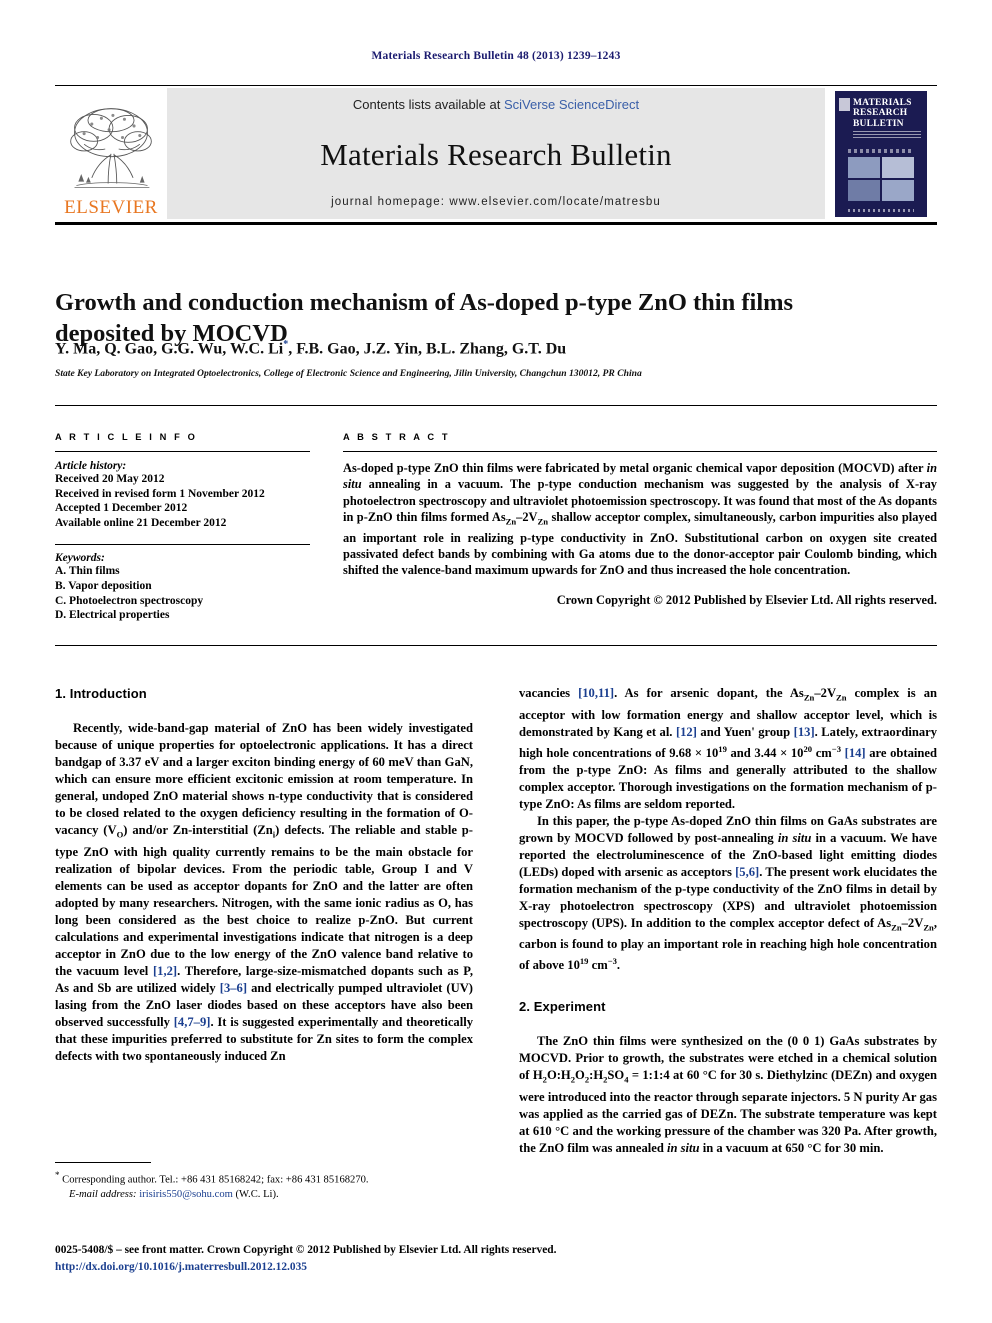 The height and width of the screenshot is (1323, 992). What do you see at coordinates (496, 223) in the screenshot?
I see `rule-thick` at bounding box center [496, 223].